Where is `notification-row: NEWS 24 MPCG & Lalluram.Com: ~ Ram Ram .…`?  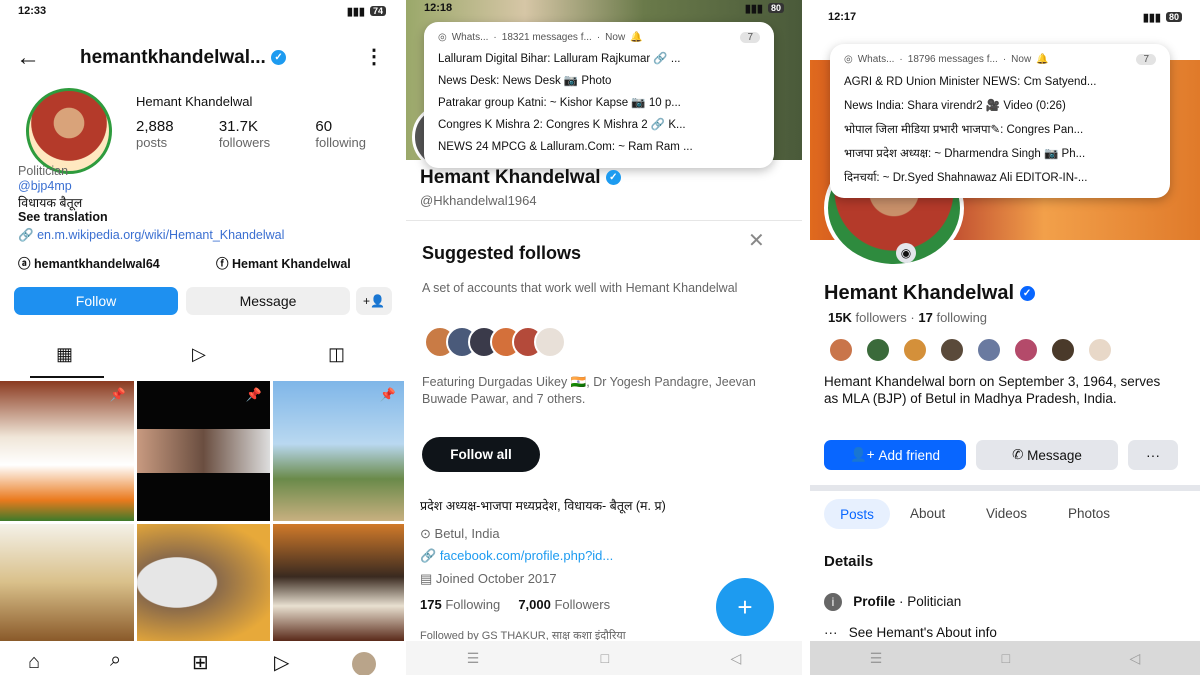 notification-row: NEWS 24 MPCG & Lalluram.Com: ~ Ram Ram .… is located at coordinates (599, 147).